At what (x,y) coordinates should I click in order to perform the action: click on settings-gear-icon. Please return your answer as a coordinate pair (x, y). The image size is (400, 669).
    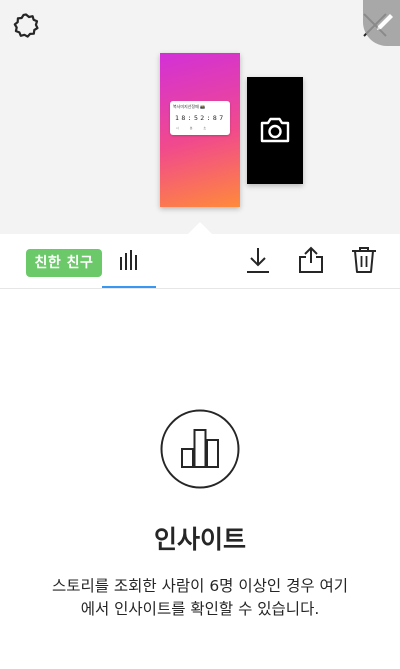
    Looking at the image, I should click on (26, 25).